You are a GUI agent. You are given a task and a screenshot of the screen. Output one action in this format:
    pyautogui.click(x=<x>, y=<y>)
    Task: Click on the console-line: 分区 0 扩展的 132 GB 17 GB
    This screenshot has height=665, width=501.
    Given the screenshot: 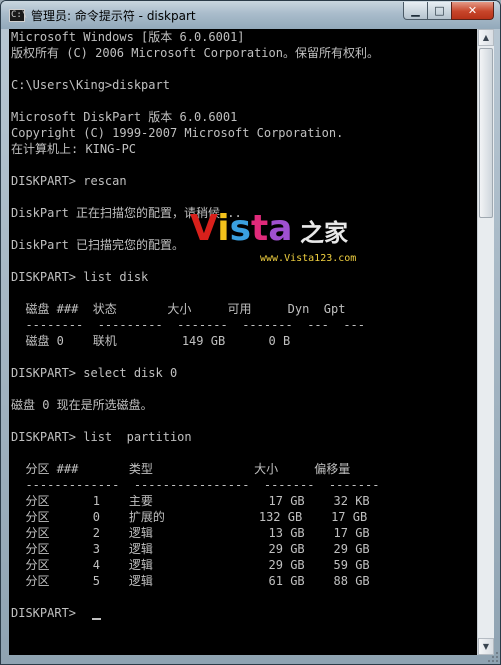 What is the action you would take?
    pyautogui.click(x=189, y=517)
    